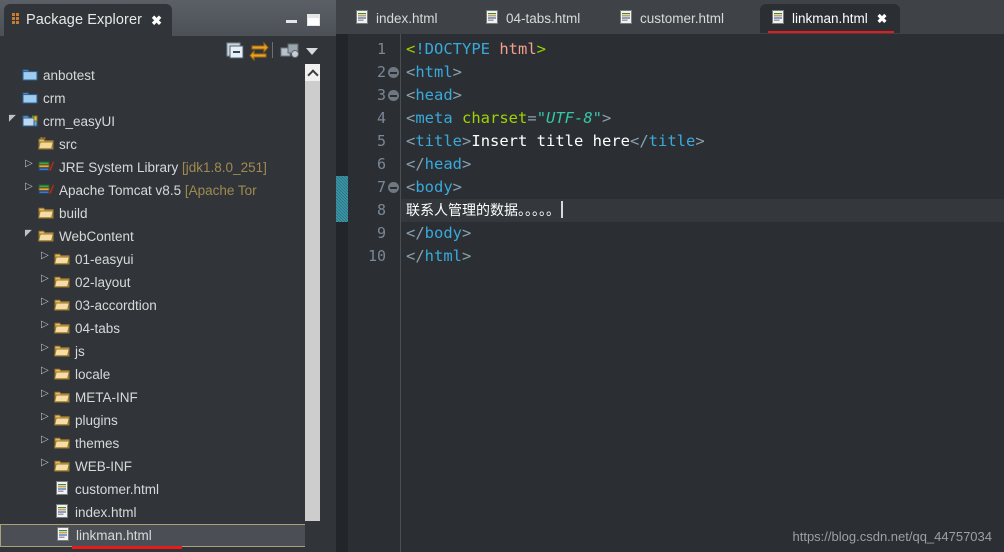  What do you see at coordinates (16, 20) in the screenshot?
I see `drag-grip-icon` at bounding box center [16, 20].